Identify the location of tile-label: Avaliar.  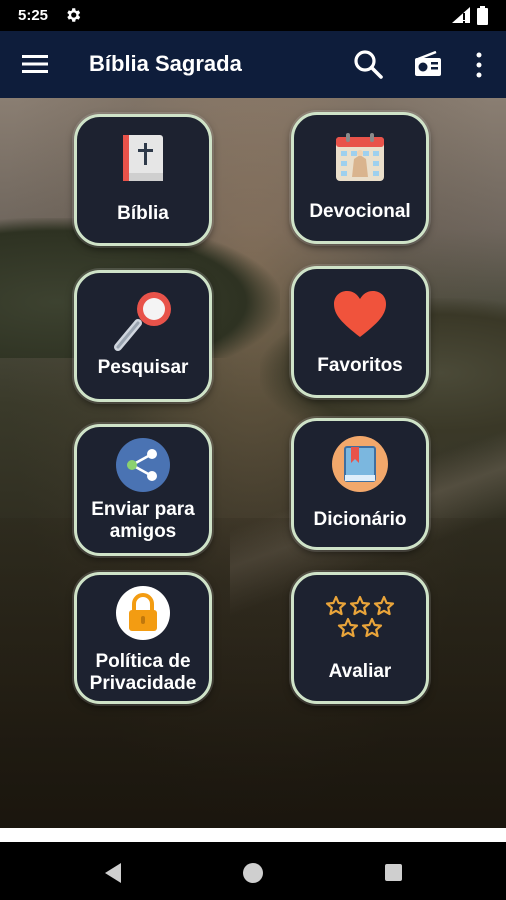
(360, 671).